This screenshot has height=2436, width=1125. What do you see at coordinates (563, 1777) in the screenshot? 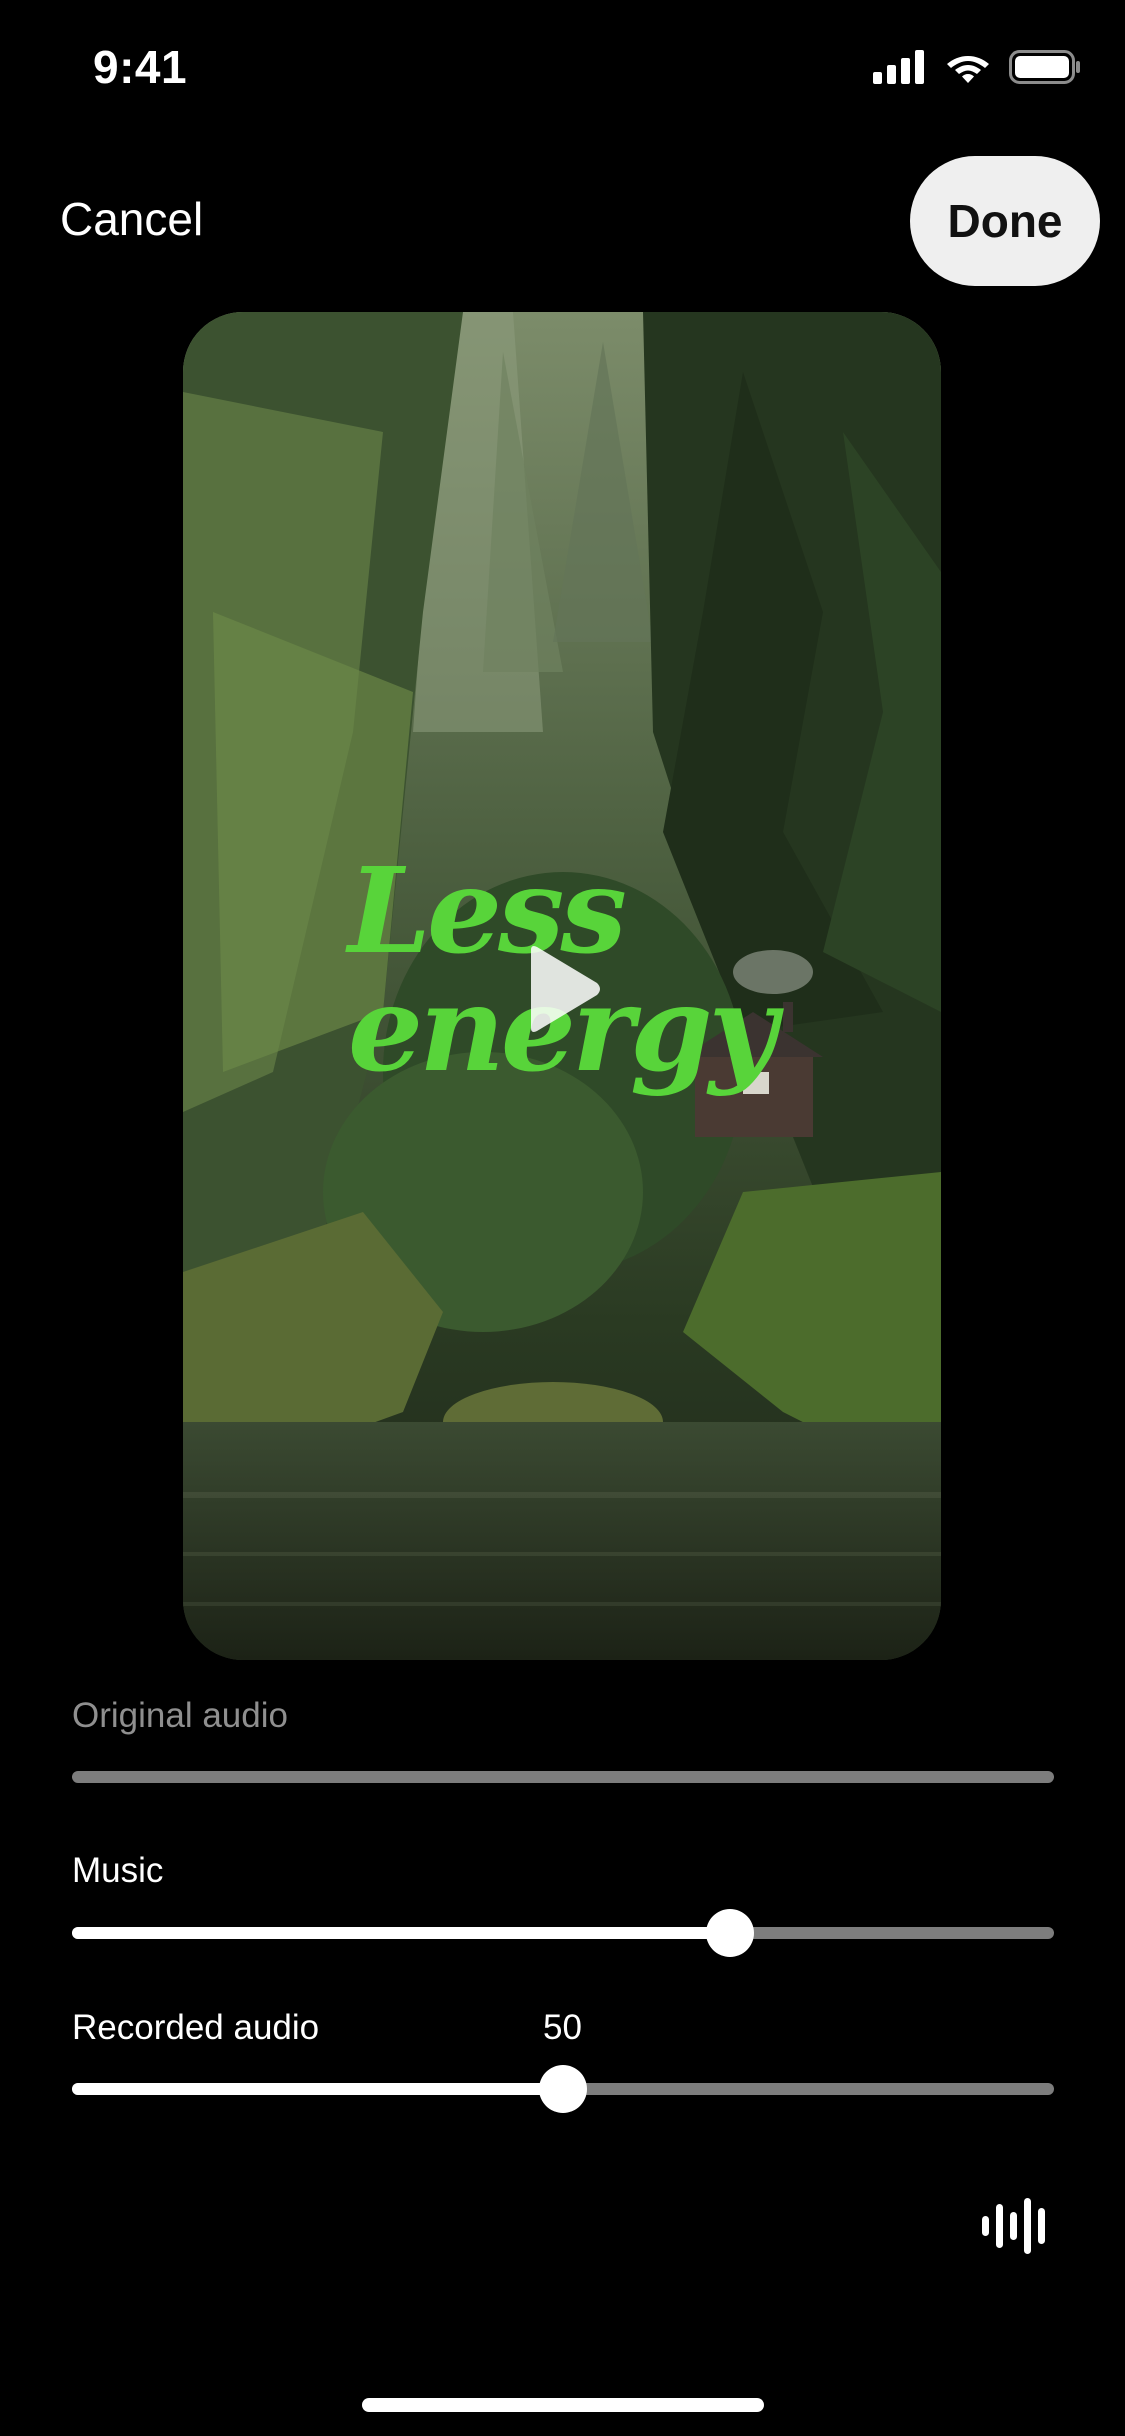
I see `original-audio-slider` at bounding box center [563, 1777].